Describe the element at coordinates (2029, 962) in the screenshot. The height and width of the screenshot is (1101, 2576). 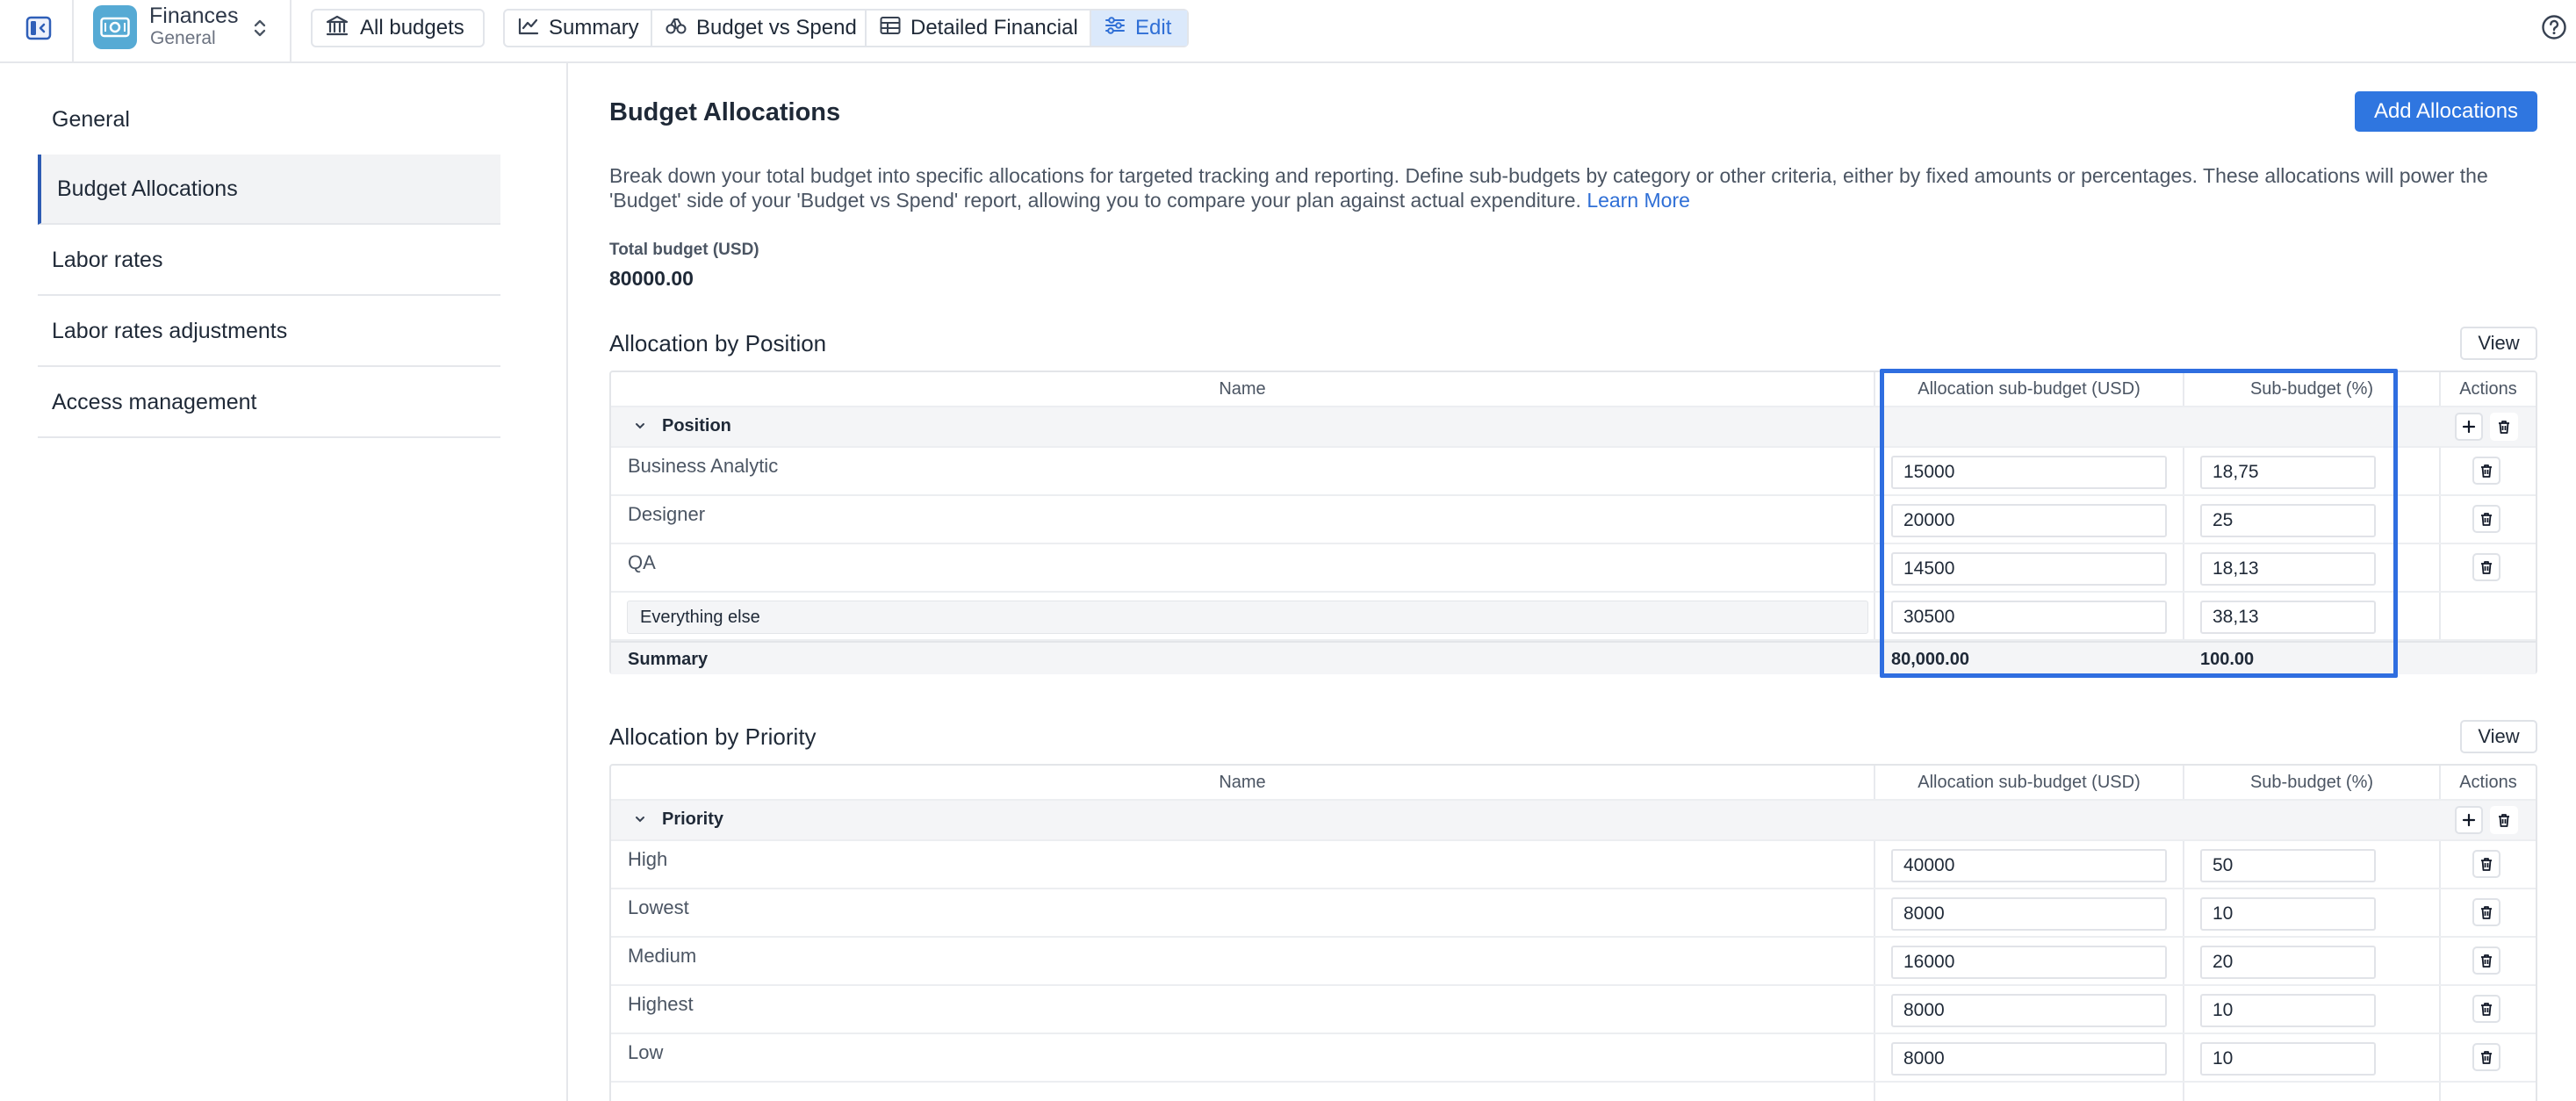
I see `usd-input: 16000` at that location.